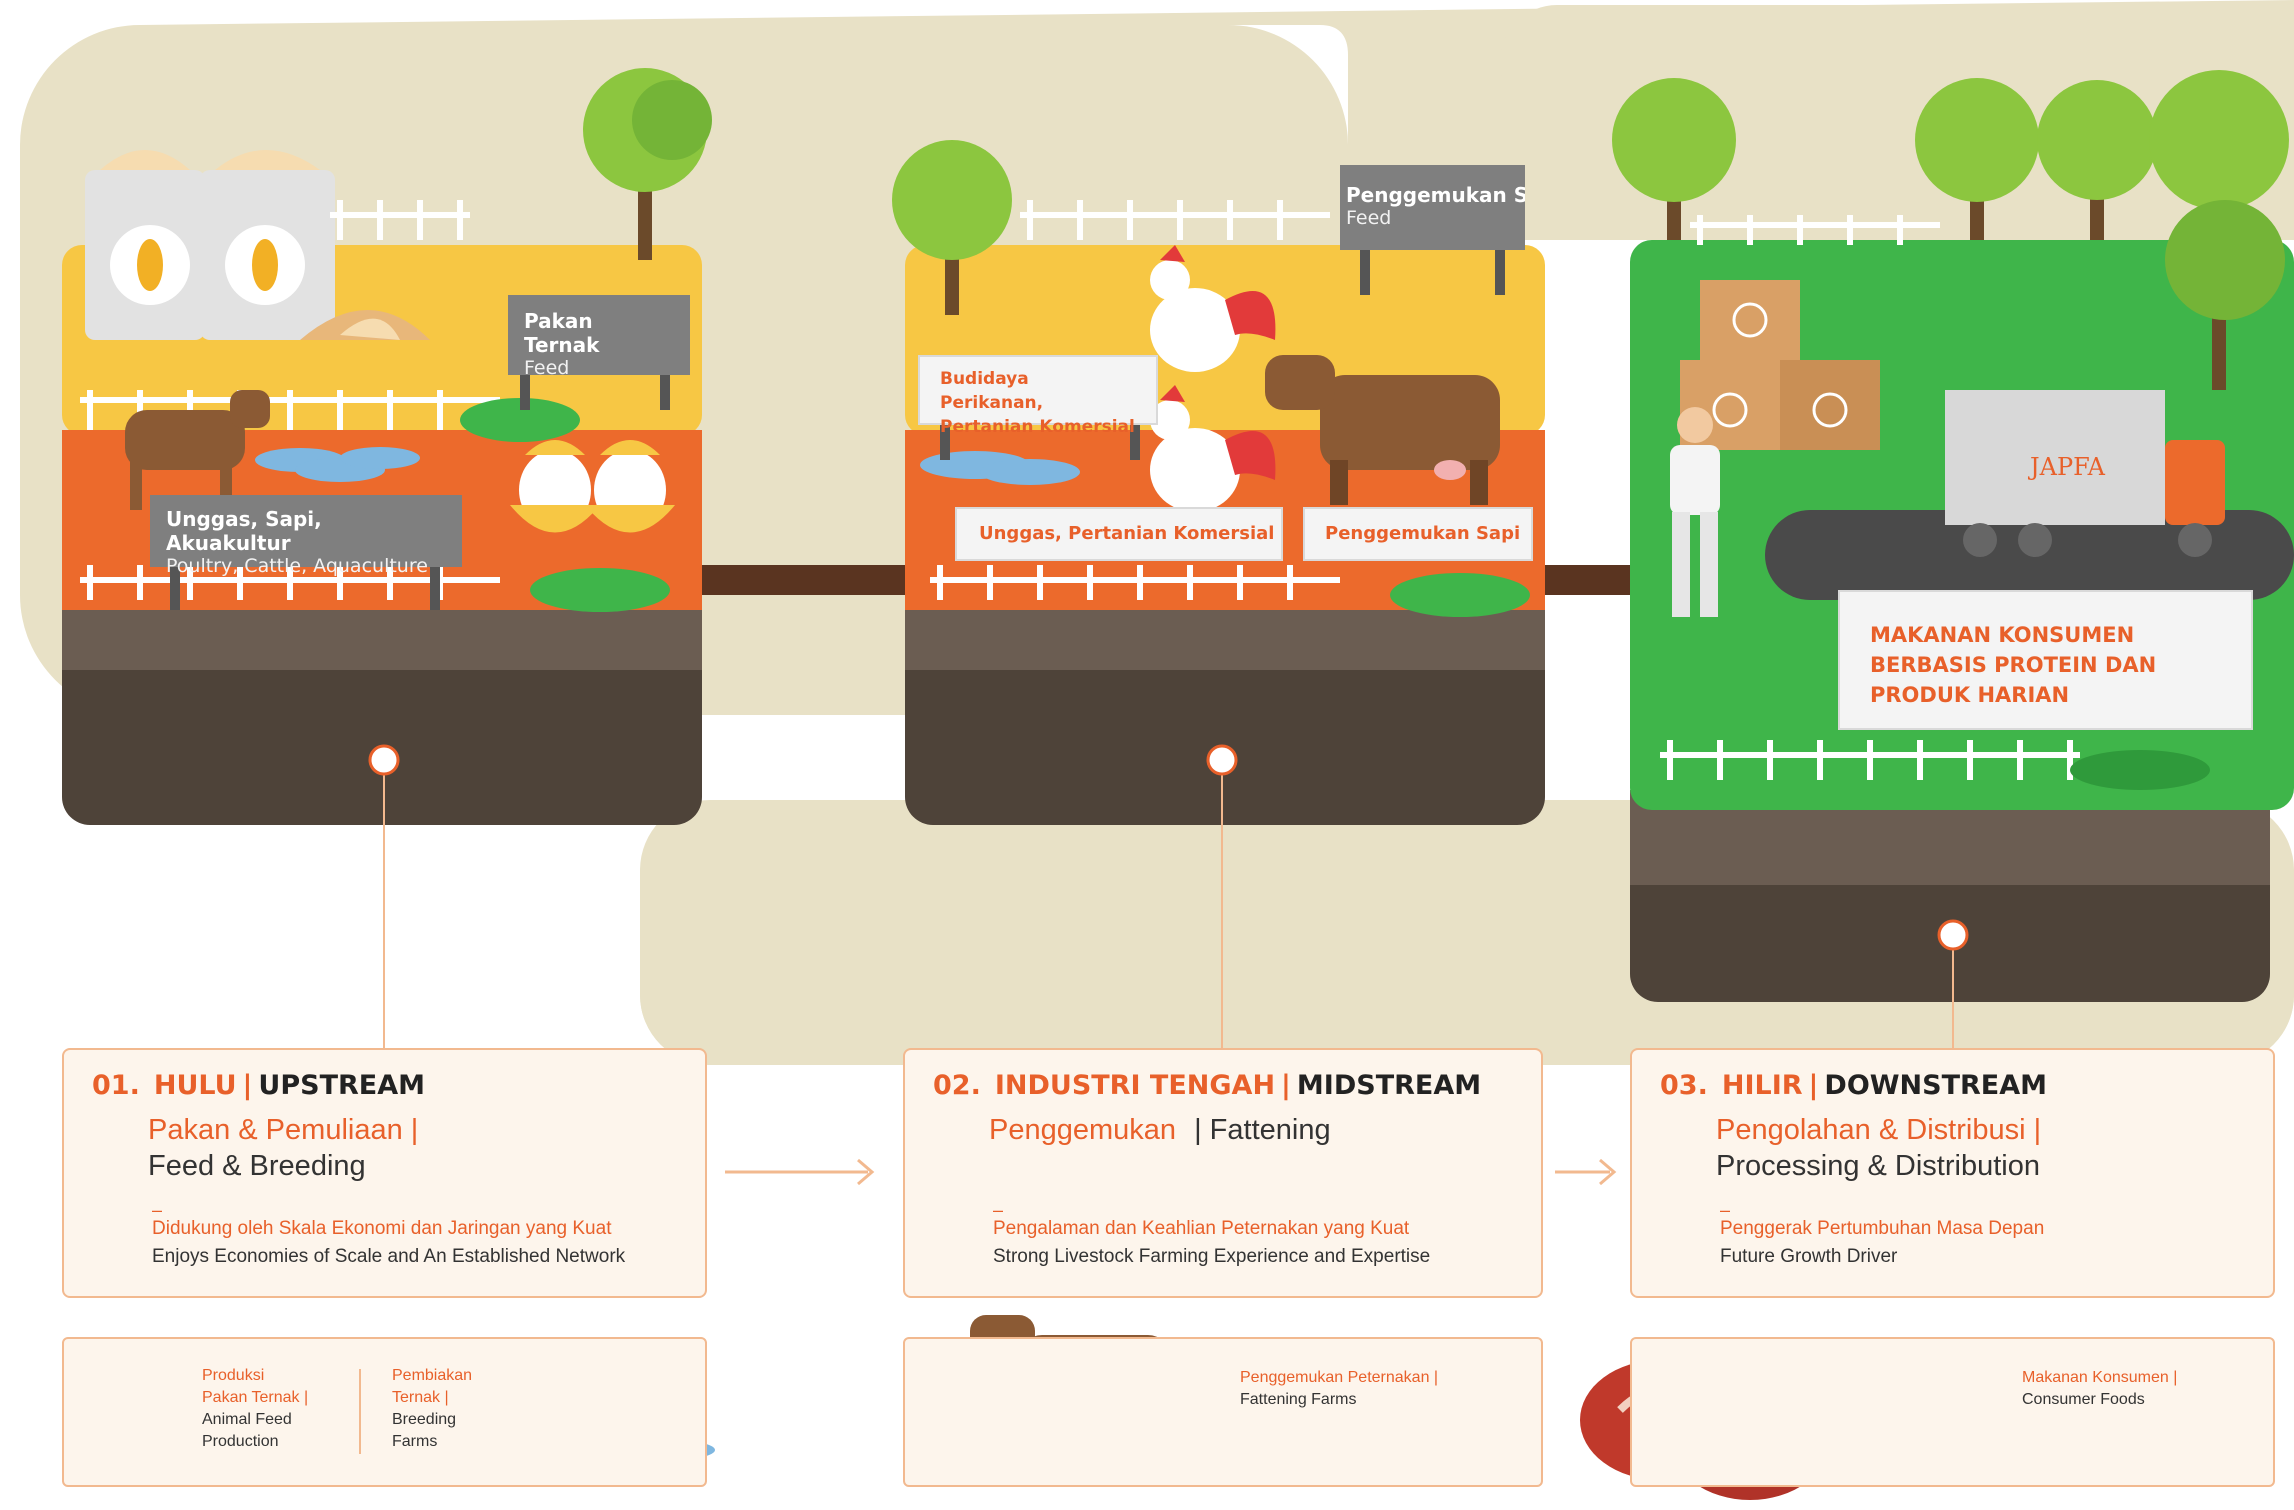 This screenshot has width=2294, height=1510. I want to click on sign-penggemukan-sapi-feed: Penggemukan Sapi Feed, so click(1432, 207).